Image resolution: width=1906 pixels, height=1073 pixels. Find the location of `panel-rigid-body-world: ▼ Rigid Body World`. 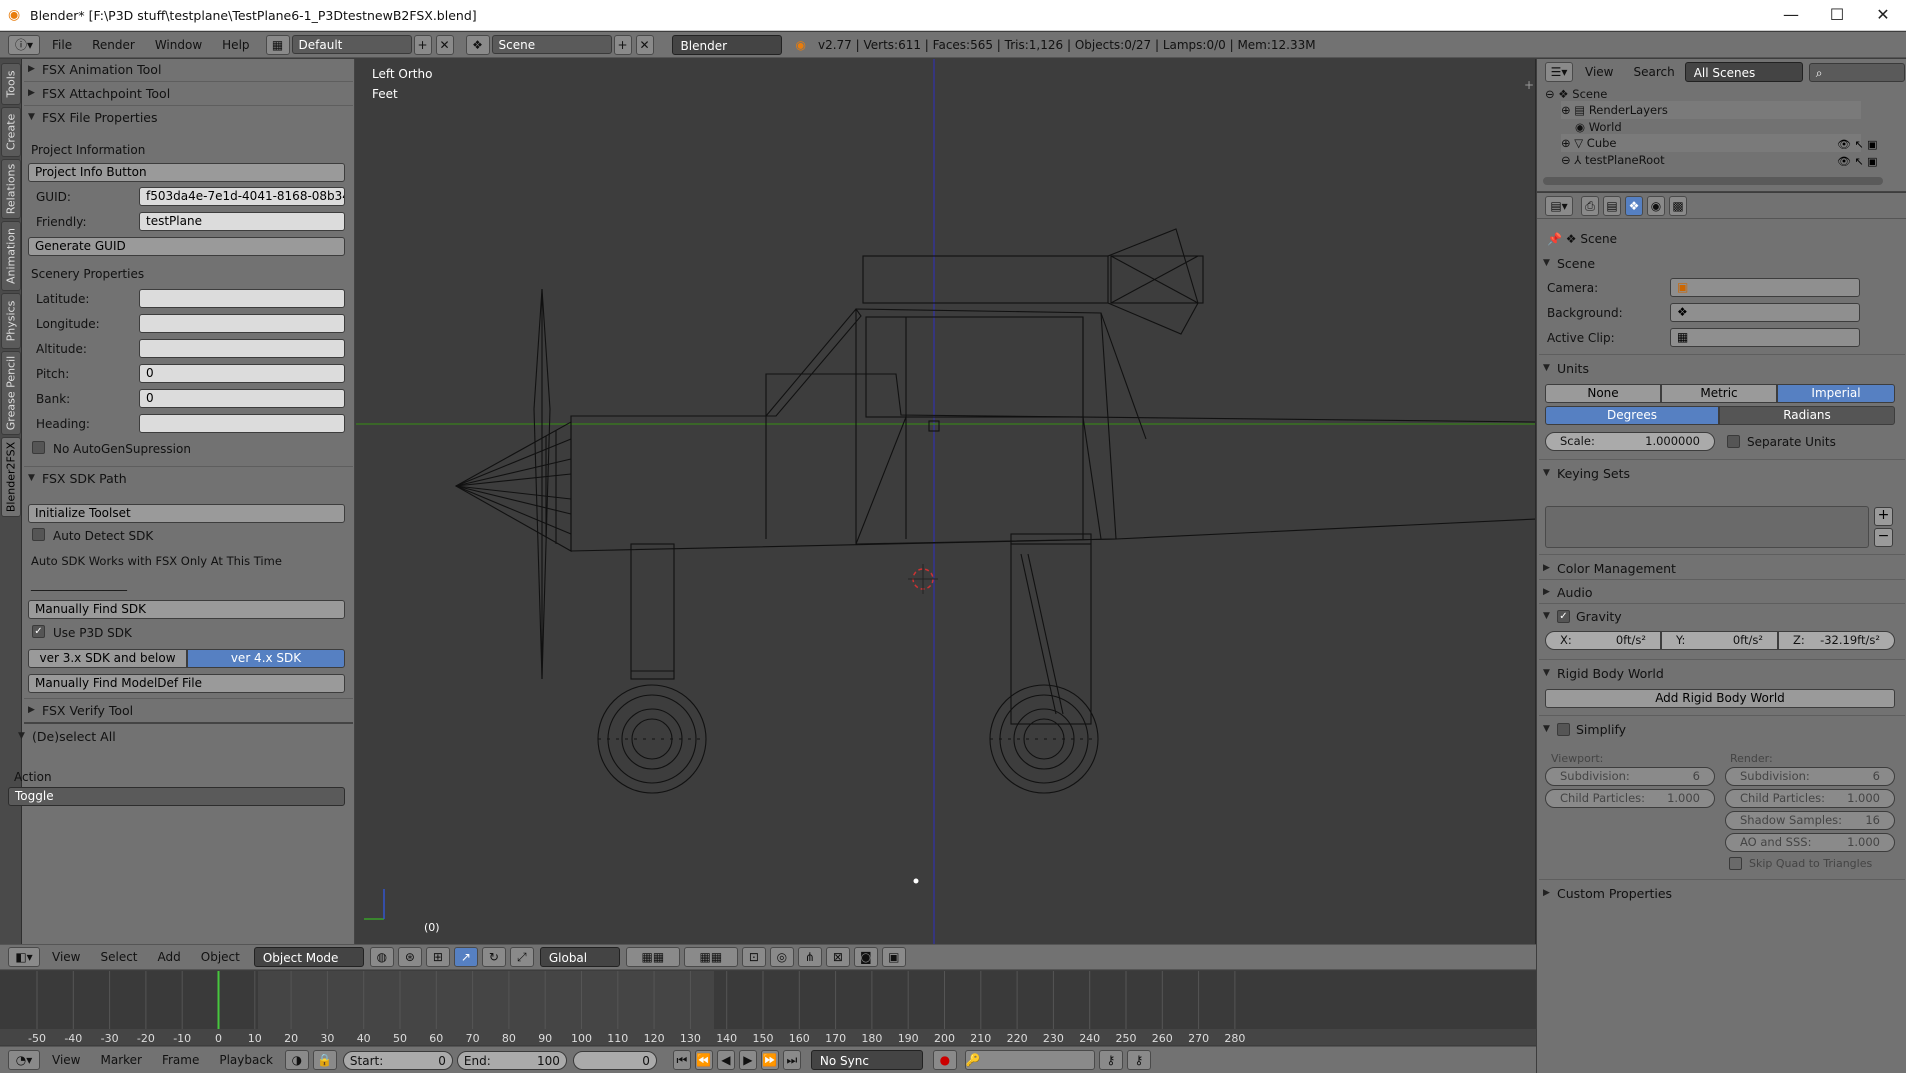

panel-rigid-body-world: ▼ Rigid Body World is located at coordinates (1603, 673).